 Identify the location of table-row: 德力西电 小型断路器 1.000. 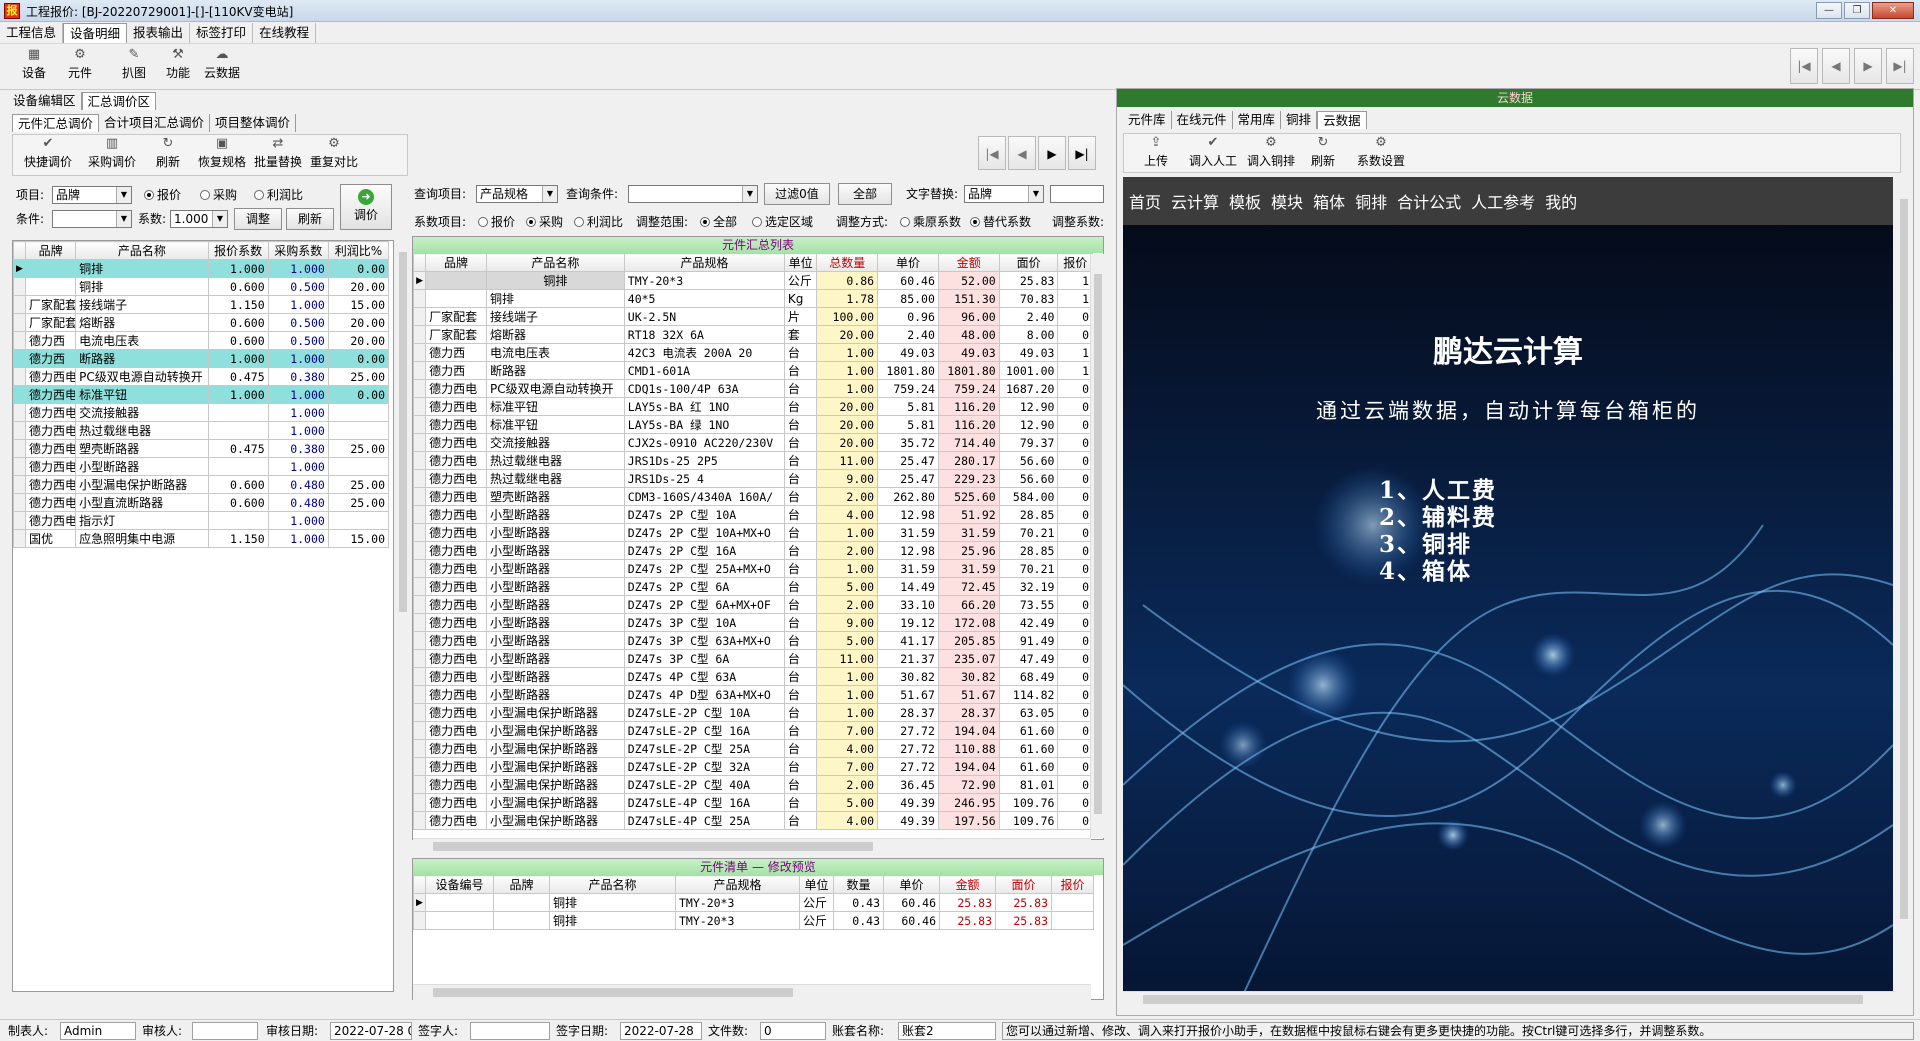
(201, 466).